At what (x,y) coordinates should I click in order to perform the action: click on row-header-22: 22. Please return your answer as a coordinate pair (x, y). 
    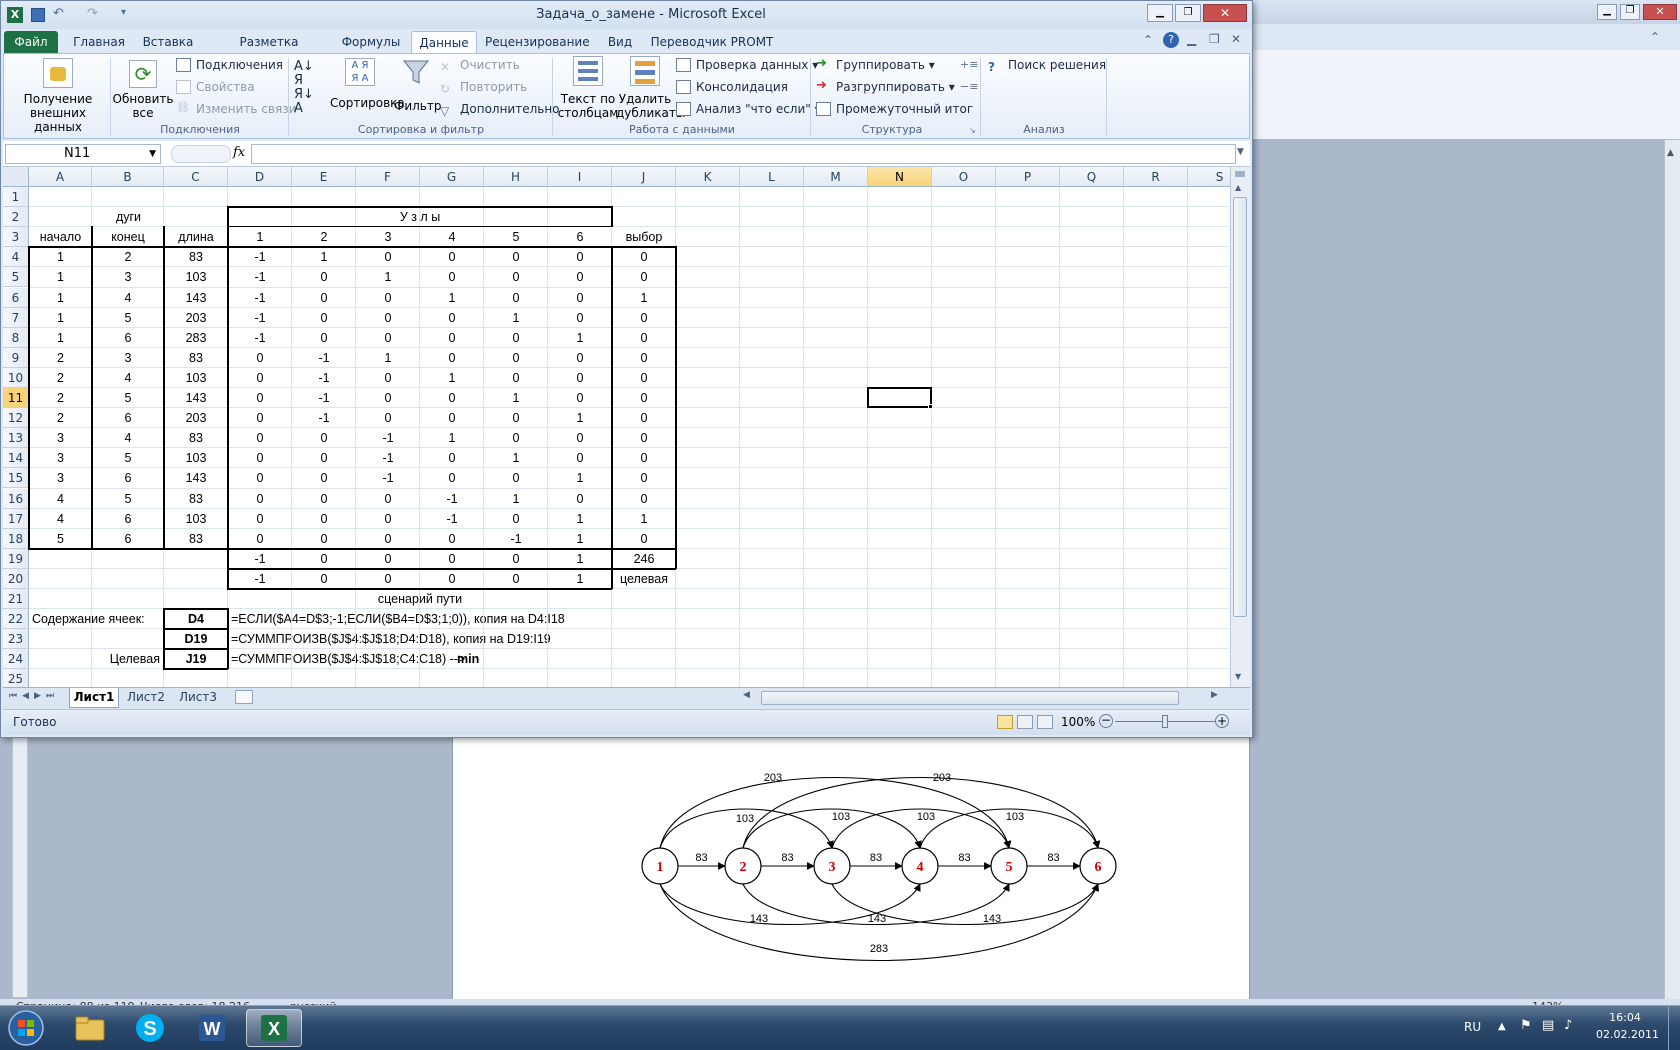
    Looking at the image, I should click on (16, 619).